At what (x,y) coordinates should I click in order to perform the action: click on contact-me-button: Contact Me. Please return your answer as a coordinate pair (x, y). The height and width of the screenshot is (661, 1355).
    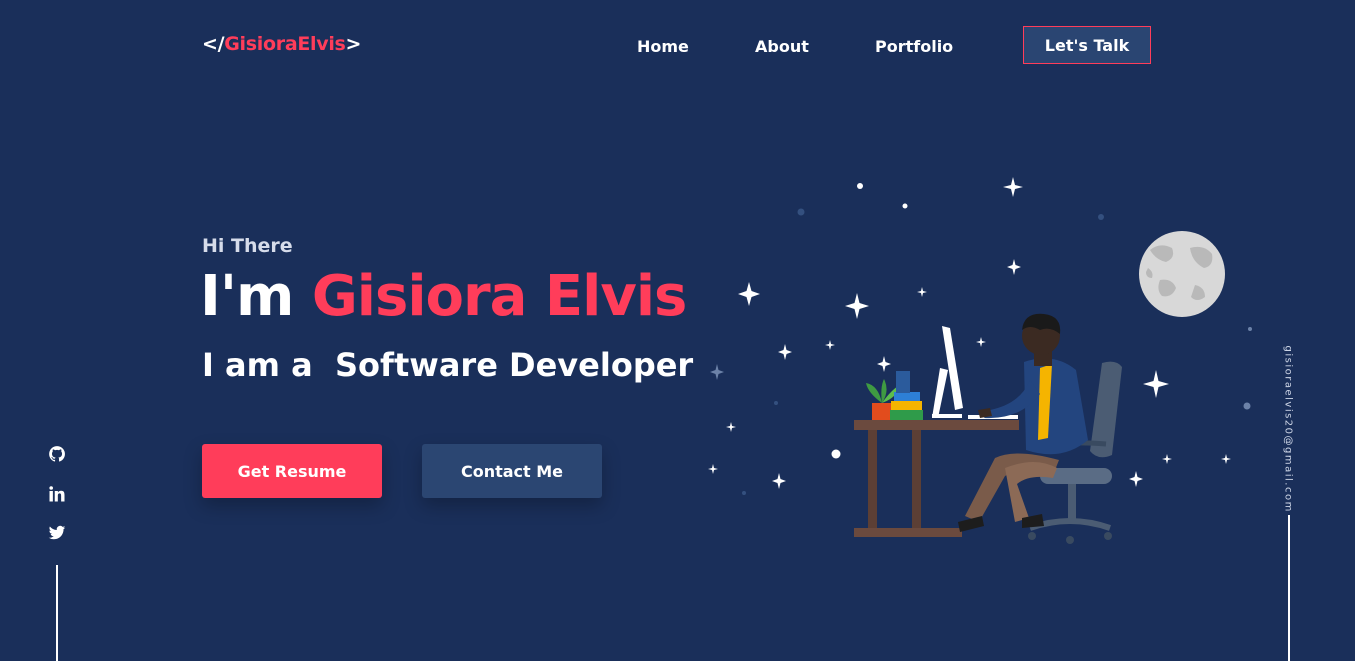
    Looking at the image, I should click on (512, 471).